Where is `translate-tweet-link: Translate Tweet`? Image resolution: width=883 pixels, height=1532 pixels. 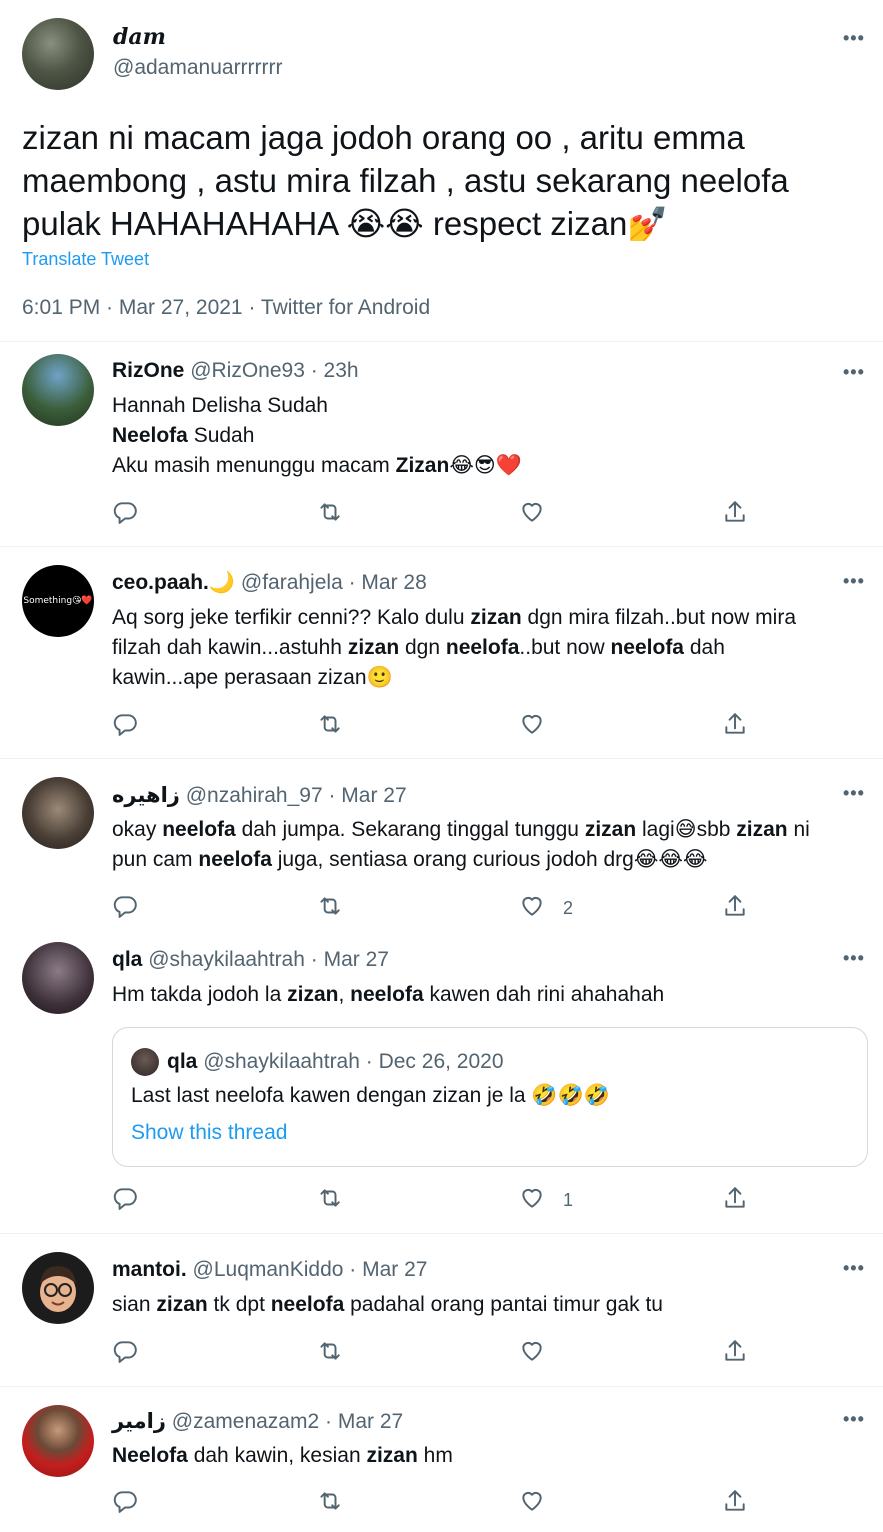 translate-tweet-link: Translate Tweet is located at coordinates (85, 259).